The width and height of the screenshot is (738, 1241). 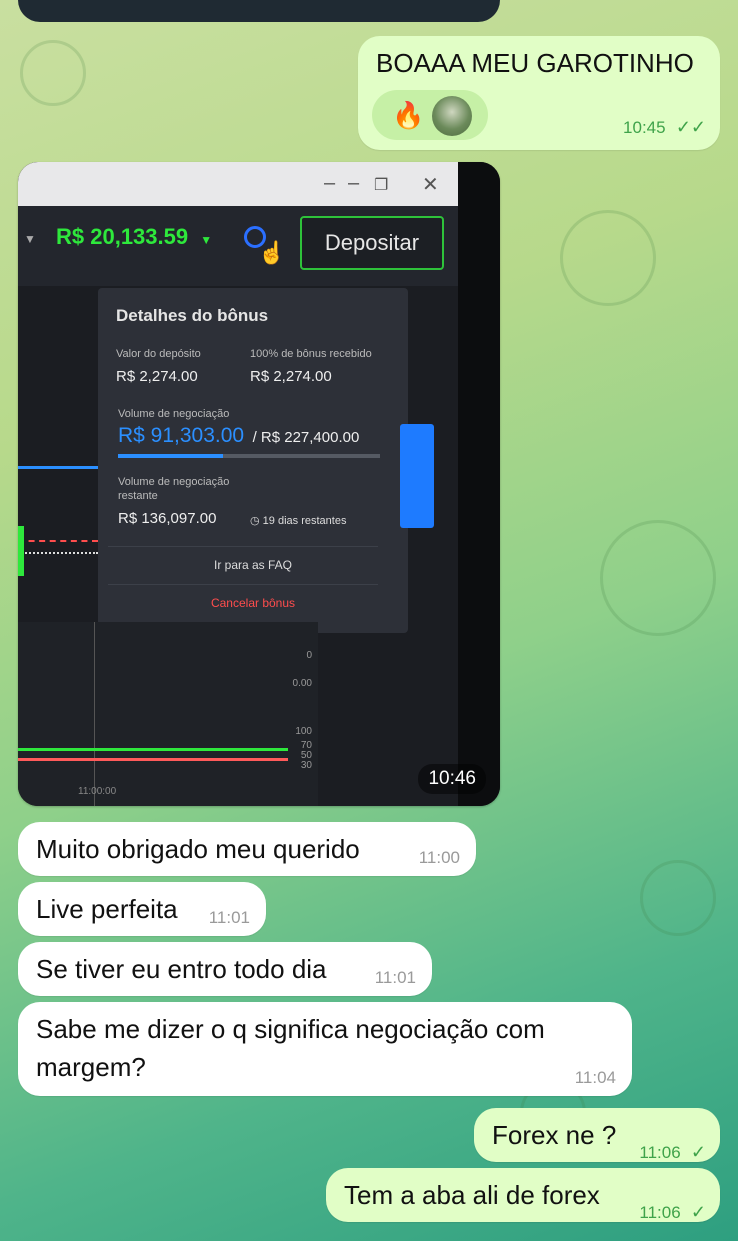 What do you see at coordinates (272, 252) in the screenshot?
I see `cursor-hand-icon: ☝` at bounding box center [272, 252].